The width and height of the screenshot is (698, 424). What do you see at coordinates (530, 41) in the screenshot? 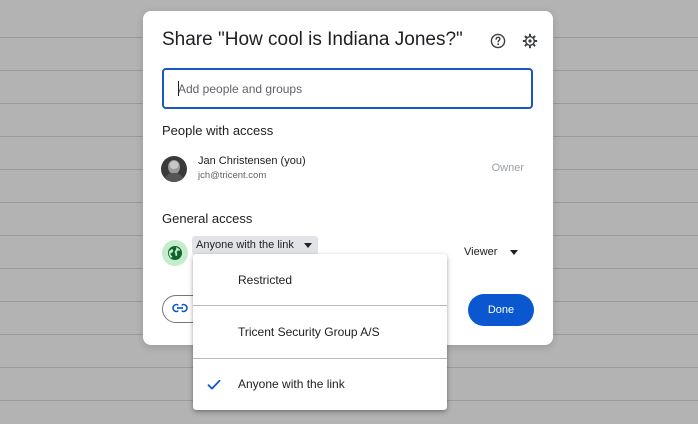
I see `gear-icon` at bounding box center [530, 41].